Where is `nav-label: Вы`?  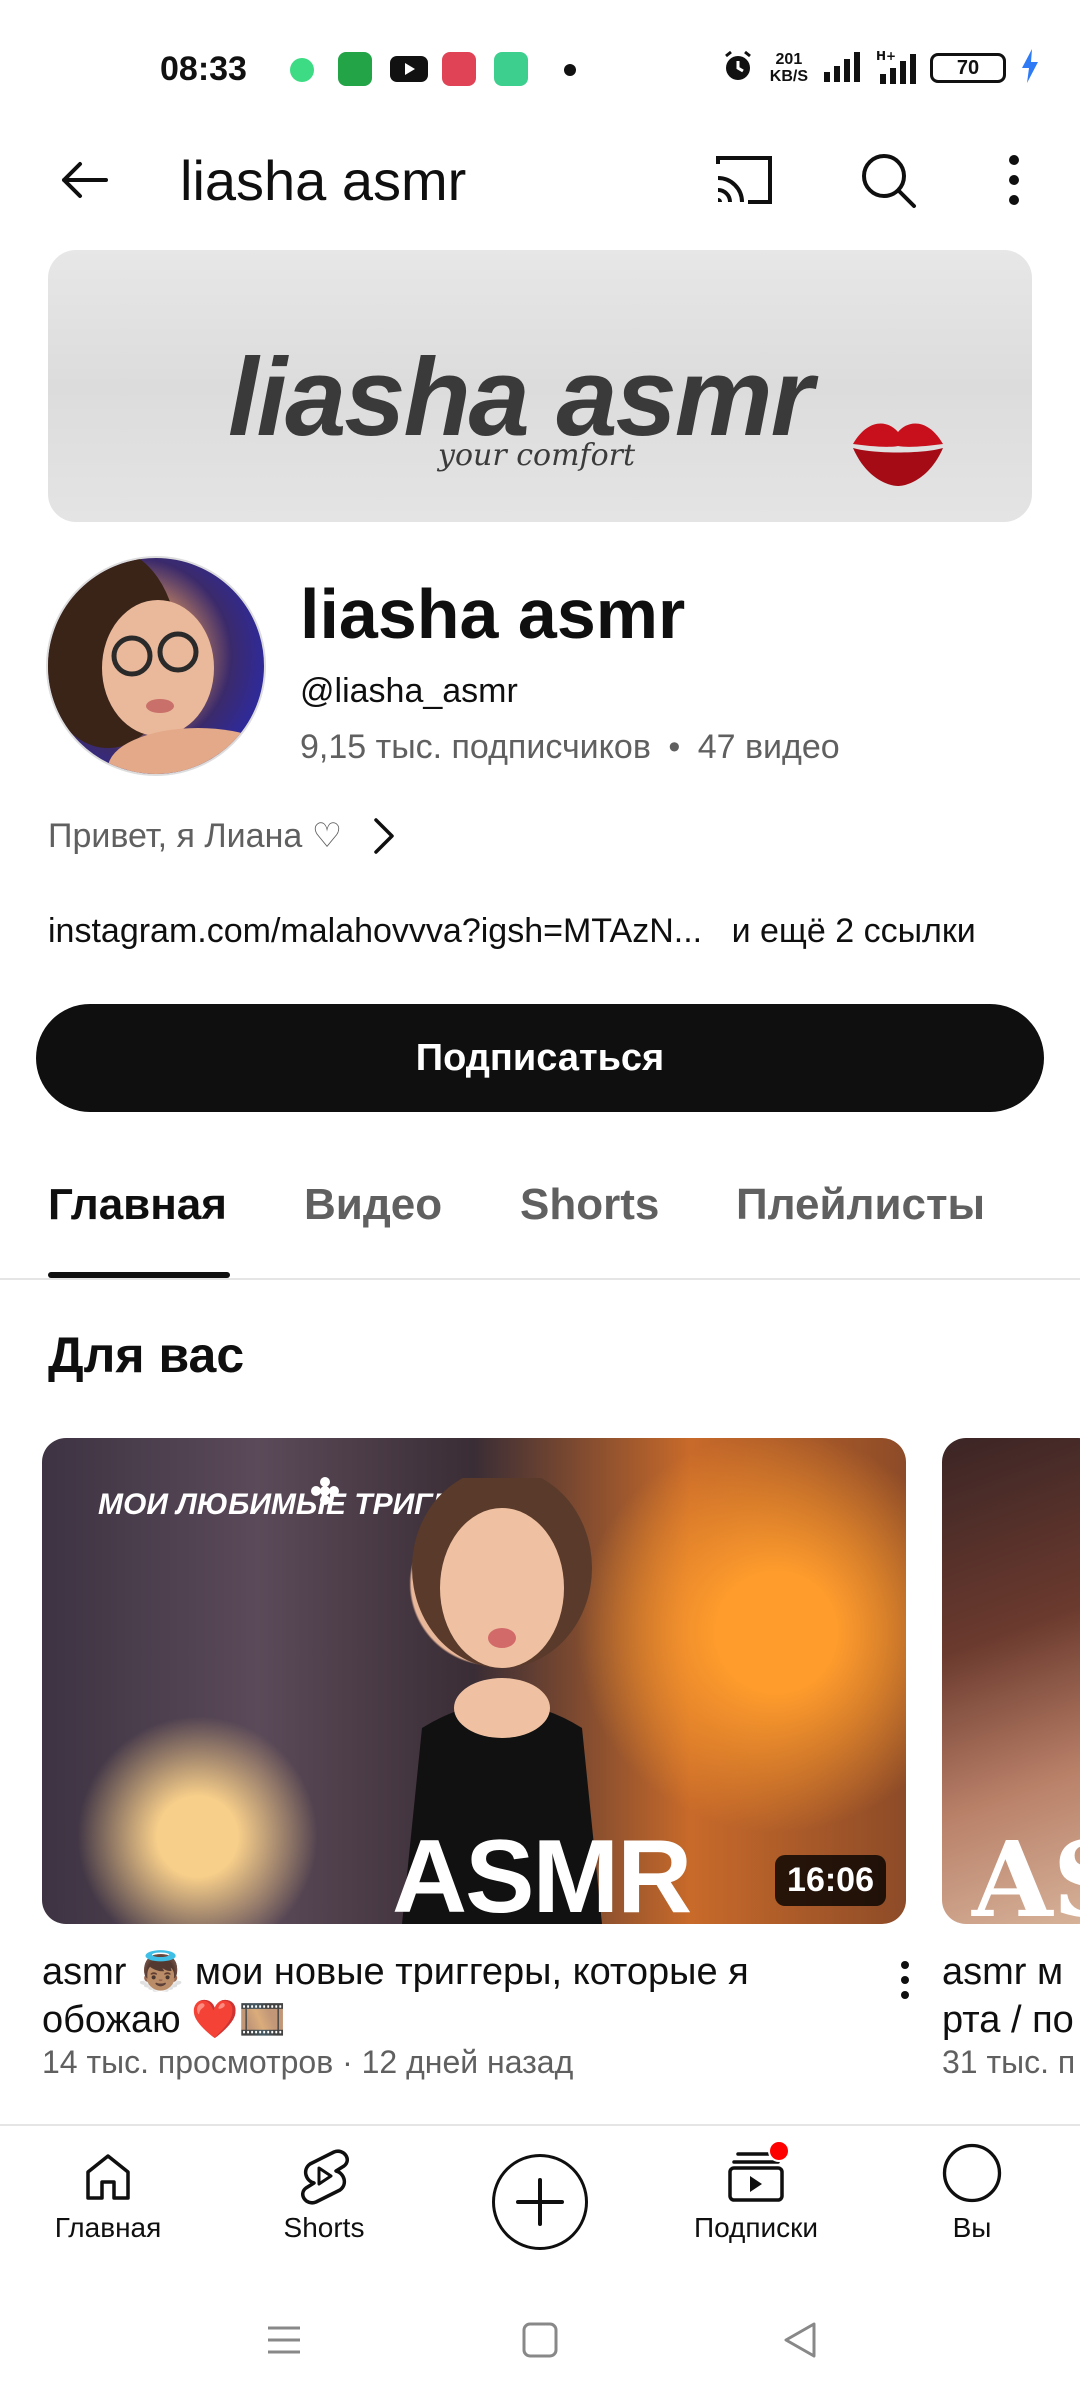 nav-label: Вы is located at coordinates (972, 2227).